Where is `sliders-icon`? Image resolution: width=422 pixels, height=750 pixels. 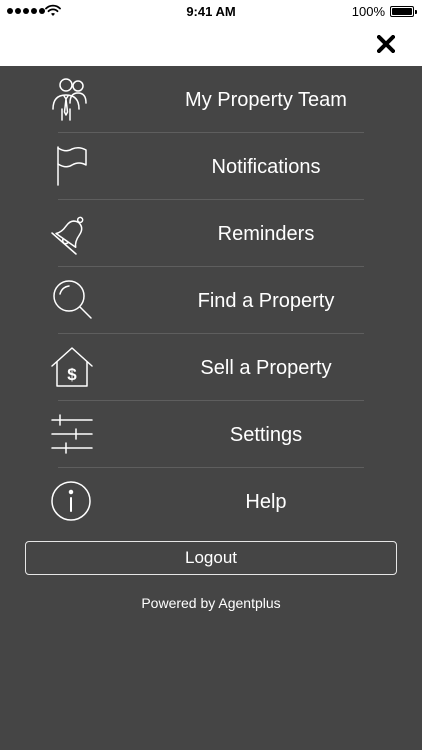
sliders-icon is located at coordinates (71, 434).